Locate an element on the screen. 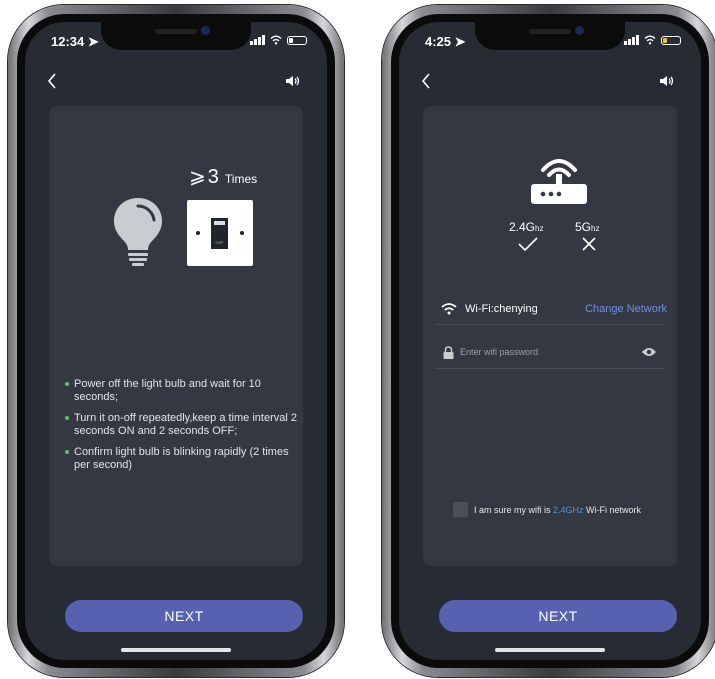 This screenshot has width=715, height=679. password-row is located at coordinates (550, 352).